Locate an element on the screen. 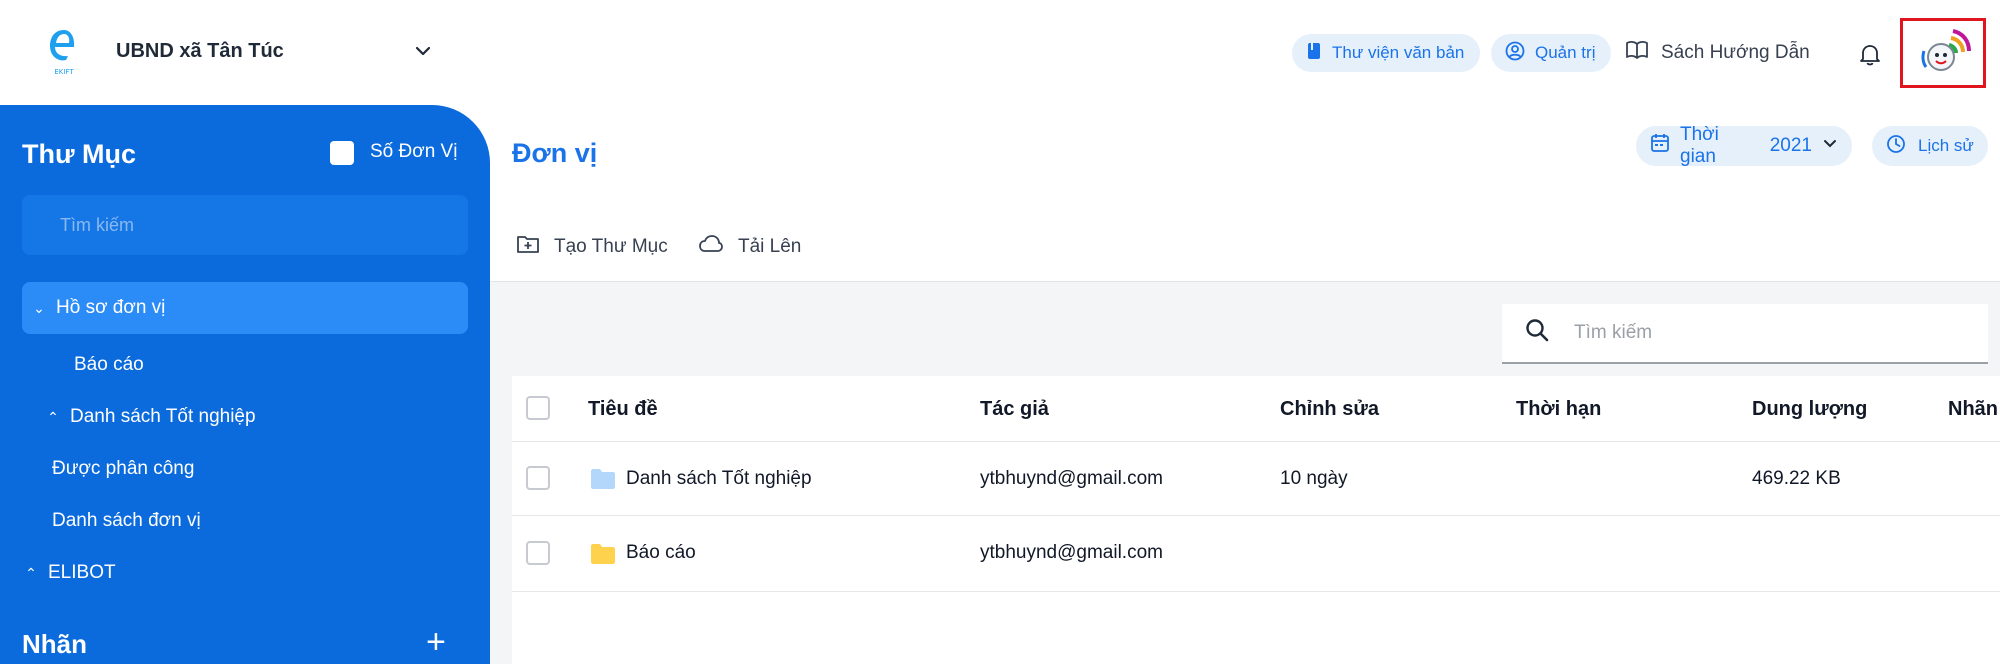 This screenshot has width=2000, height=664. admin-label: Quản trị is located at coordinates (1565, 52).